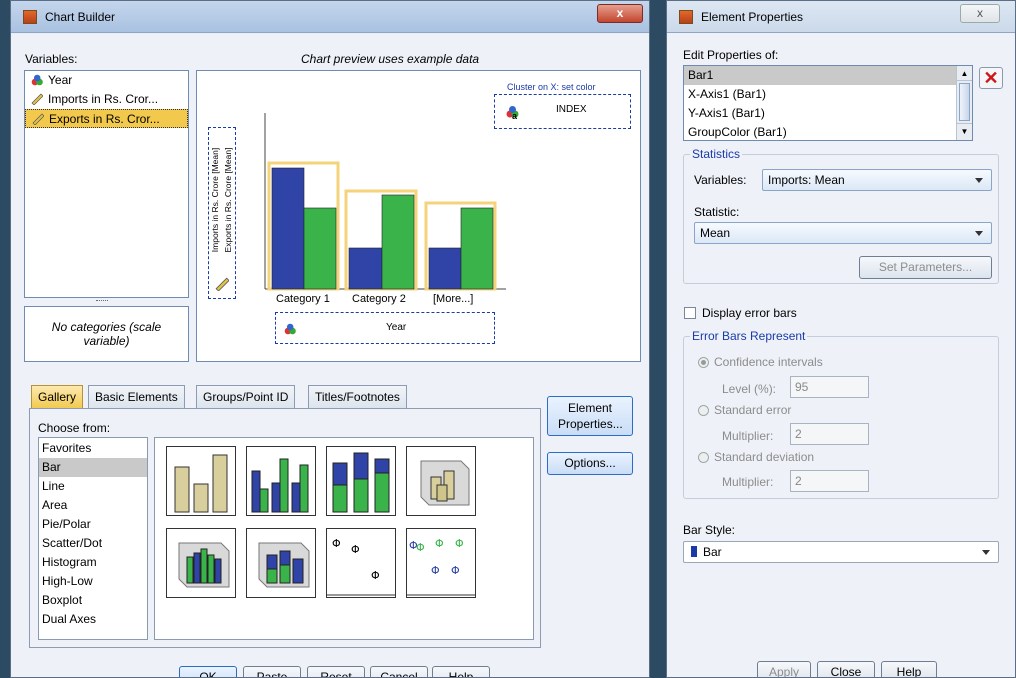 This screenshot has width=1016, height=678. Describe the element at coordinates (106, 334) in the screenshot. I see `no-categories-box: No categories (scale variable)` at that location.